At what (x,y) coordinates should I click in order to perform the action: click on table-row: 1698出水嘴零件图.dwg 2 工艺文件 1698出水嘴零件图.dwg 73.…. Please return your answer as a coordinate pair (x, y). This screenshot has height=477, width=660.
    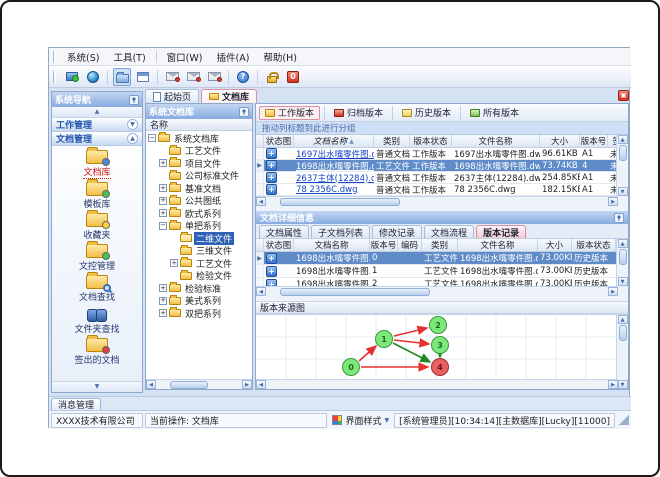
    Looking at the image, I should click on (437, 282).